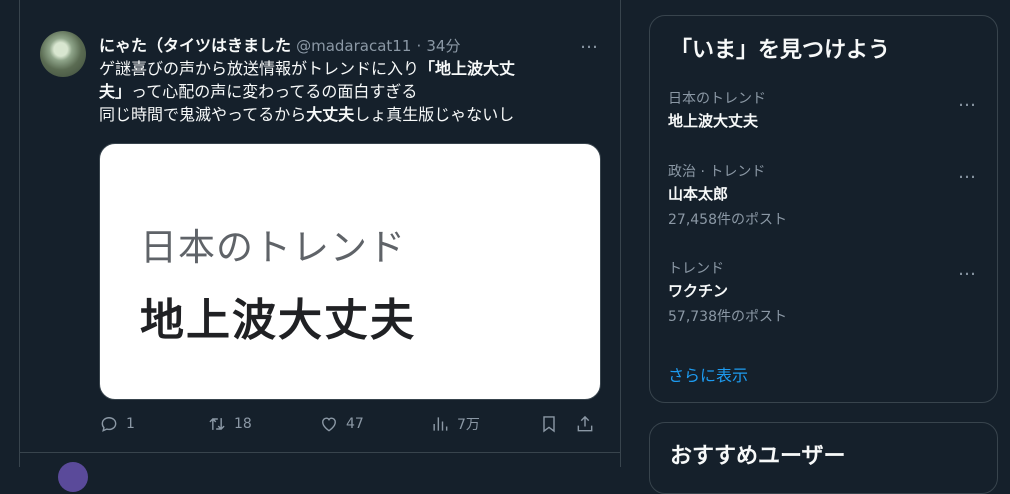 The width and height of the screenshot is (1010, 494). I want to click on image-headline: 地上波大丈夫, so click(278, 320).